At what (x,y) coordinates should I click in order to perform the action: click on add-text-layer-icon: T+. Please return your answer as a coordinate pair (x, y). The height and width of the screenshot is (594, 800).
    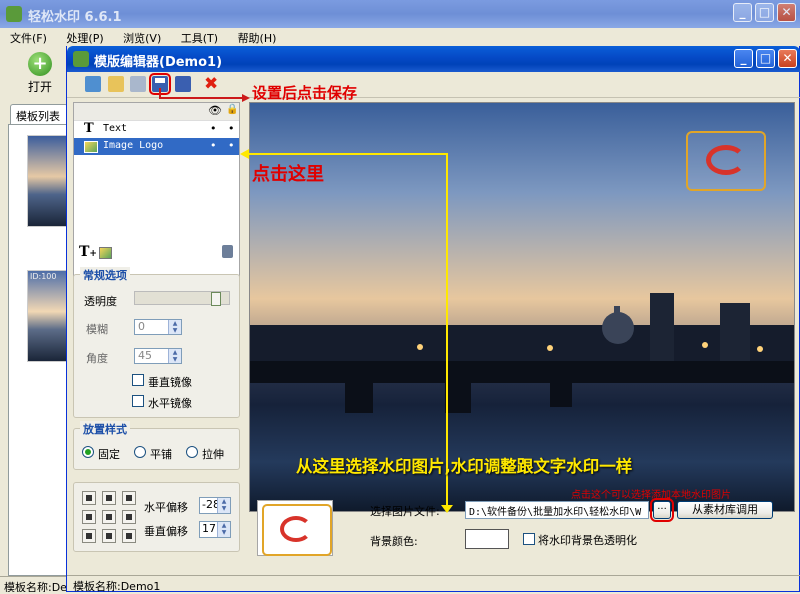
    Looking at the image, I should click on (88, 252).